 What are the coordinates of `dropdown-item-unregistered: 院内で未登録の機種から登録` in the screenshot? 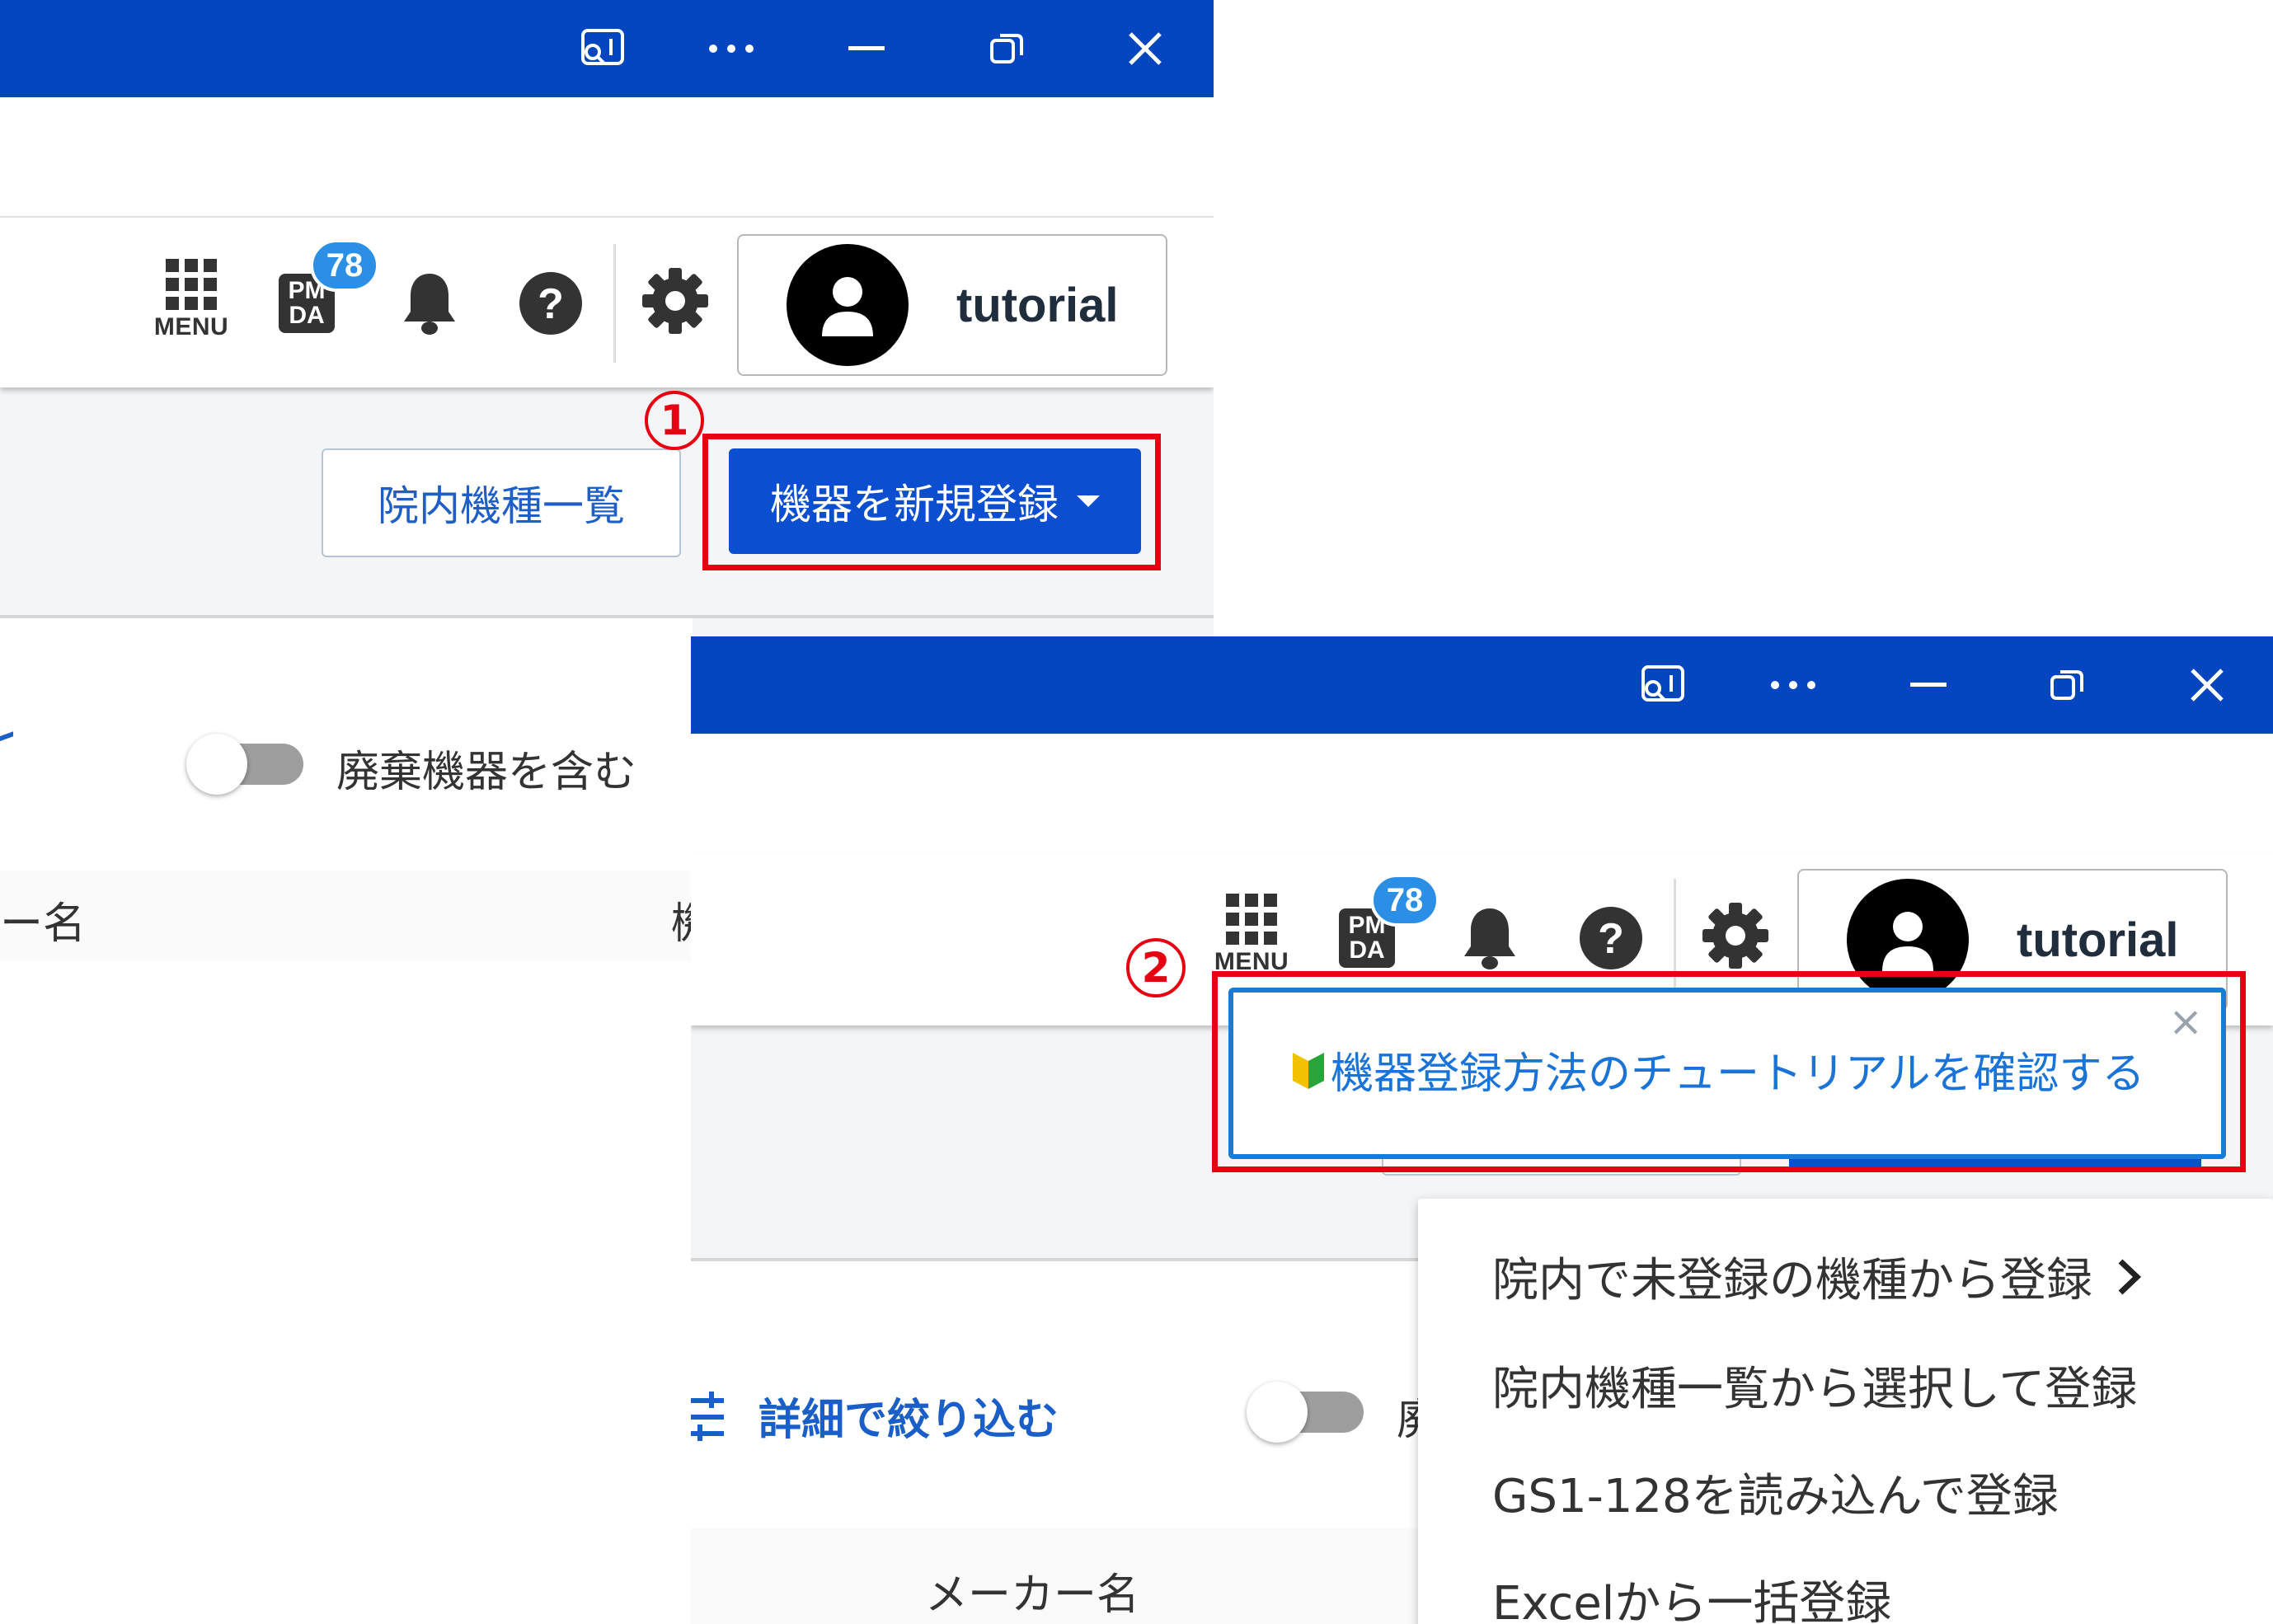 It's located at (1818, 1277).